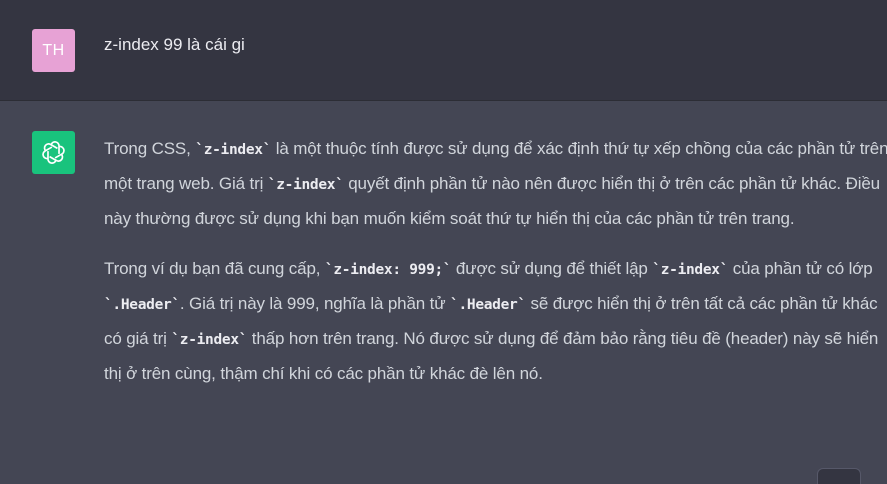 This screenshot has width=887, height=484. Describe the element at coordinates (552, 268) in the screenshot. I see `text-segment: được sử dụng để thiết lập` at that location.